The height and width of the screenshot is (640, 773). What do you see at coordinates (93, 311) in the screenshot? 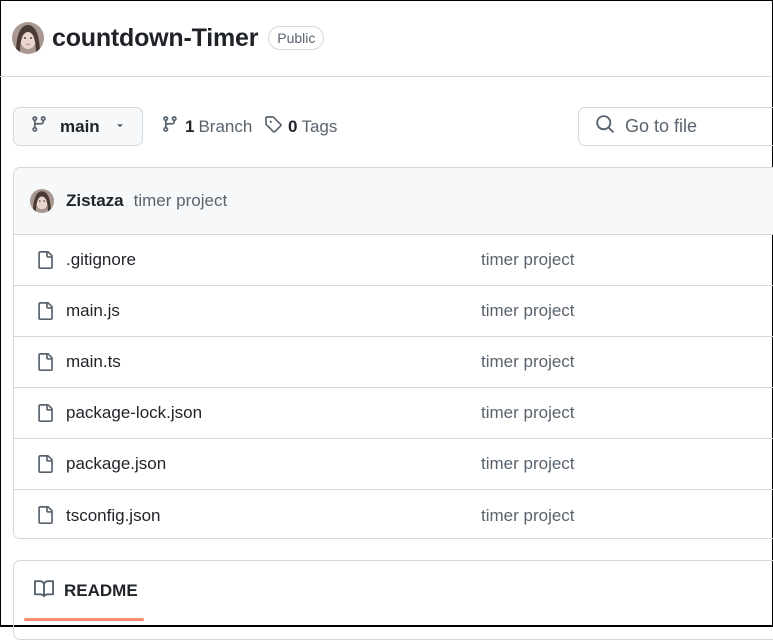
I see `file-name-link: main.js` at bounding box center [93, 311].